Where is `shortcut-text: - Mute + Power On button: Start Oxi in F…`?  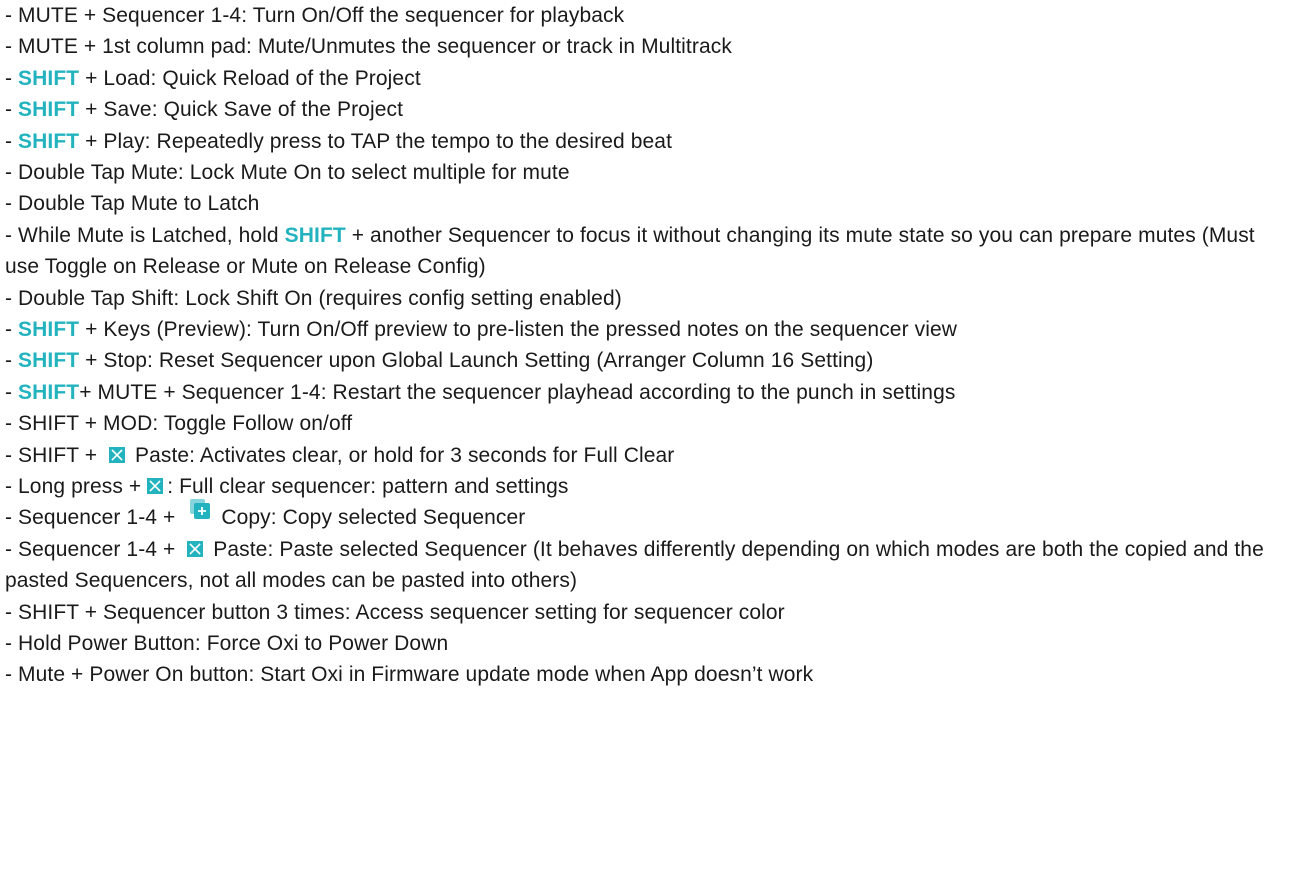
shortcut-text: - Mute + Power On button: Start Oxi in F… is located at coordinates (409, 675).